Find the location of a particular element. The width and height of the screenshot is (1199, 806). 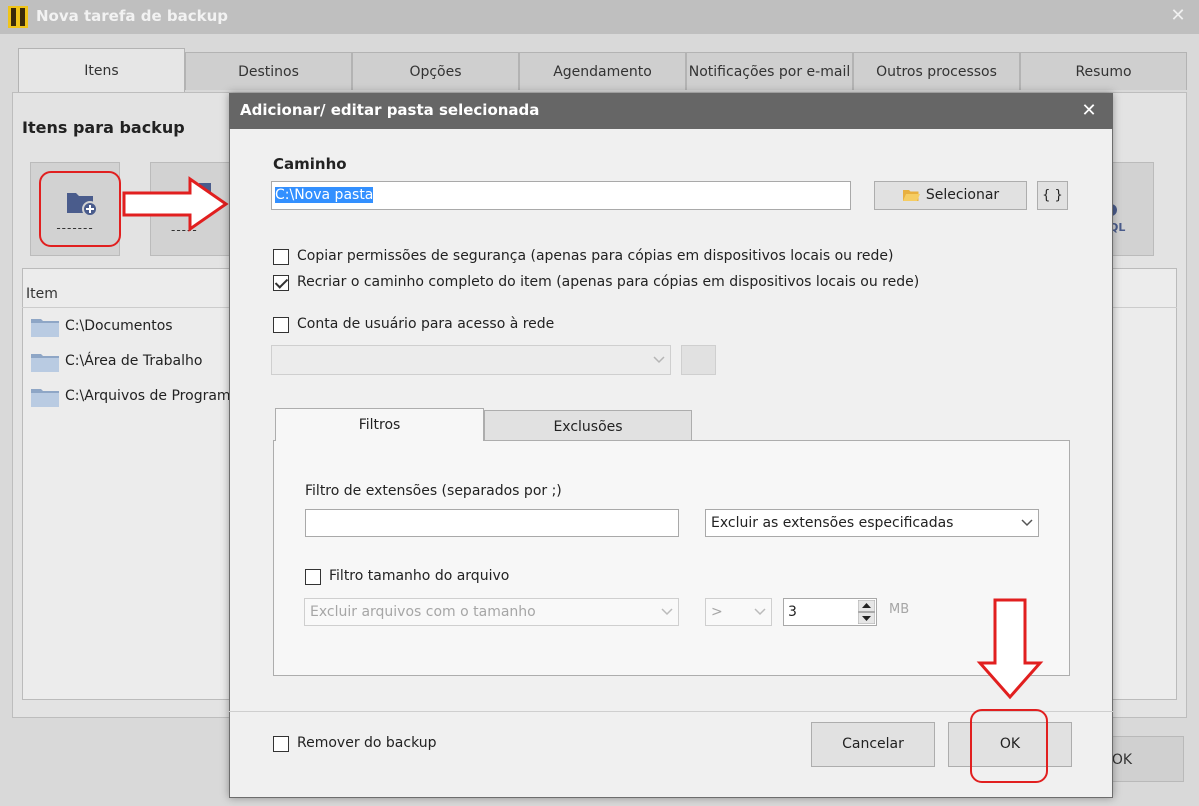

section-heading: Itens para backup is located at coordinates (103, 127).